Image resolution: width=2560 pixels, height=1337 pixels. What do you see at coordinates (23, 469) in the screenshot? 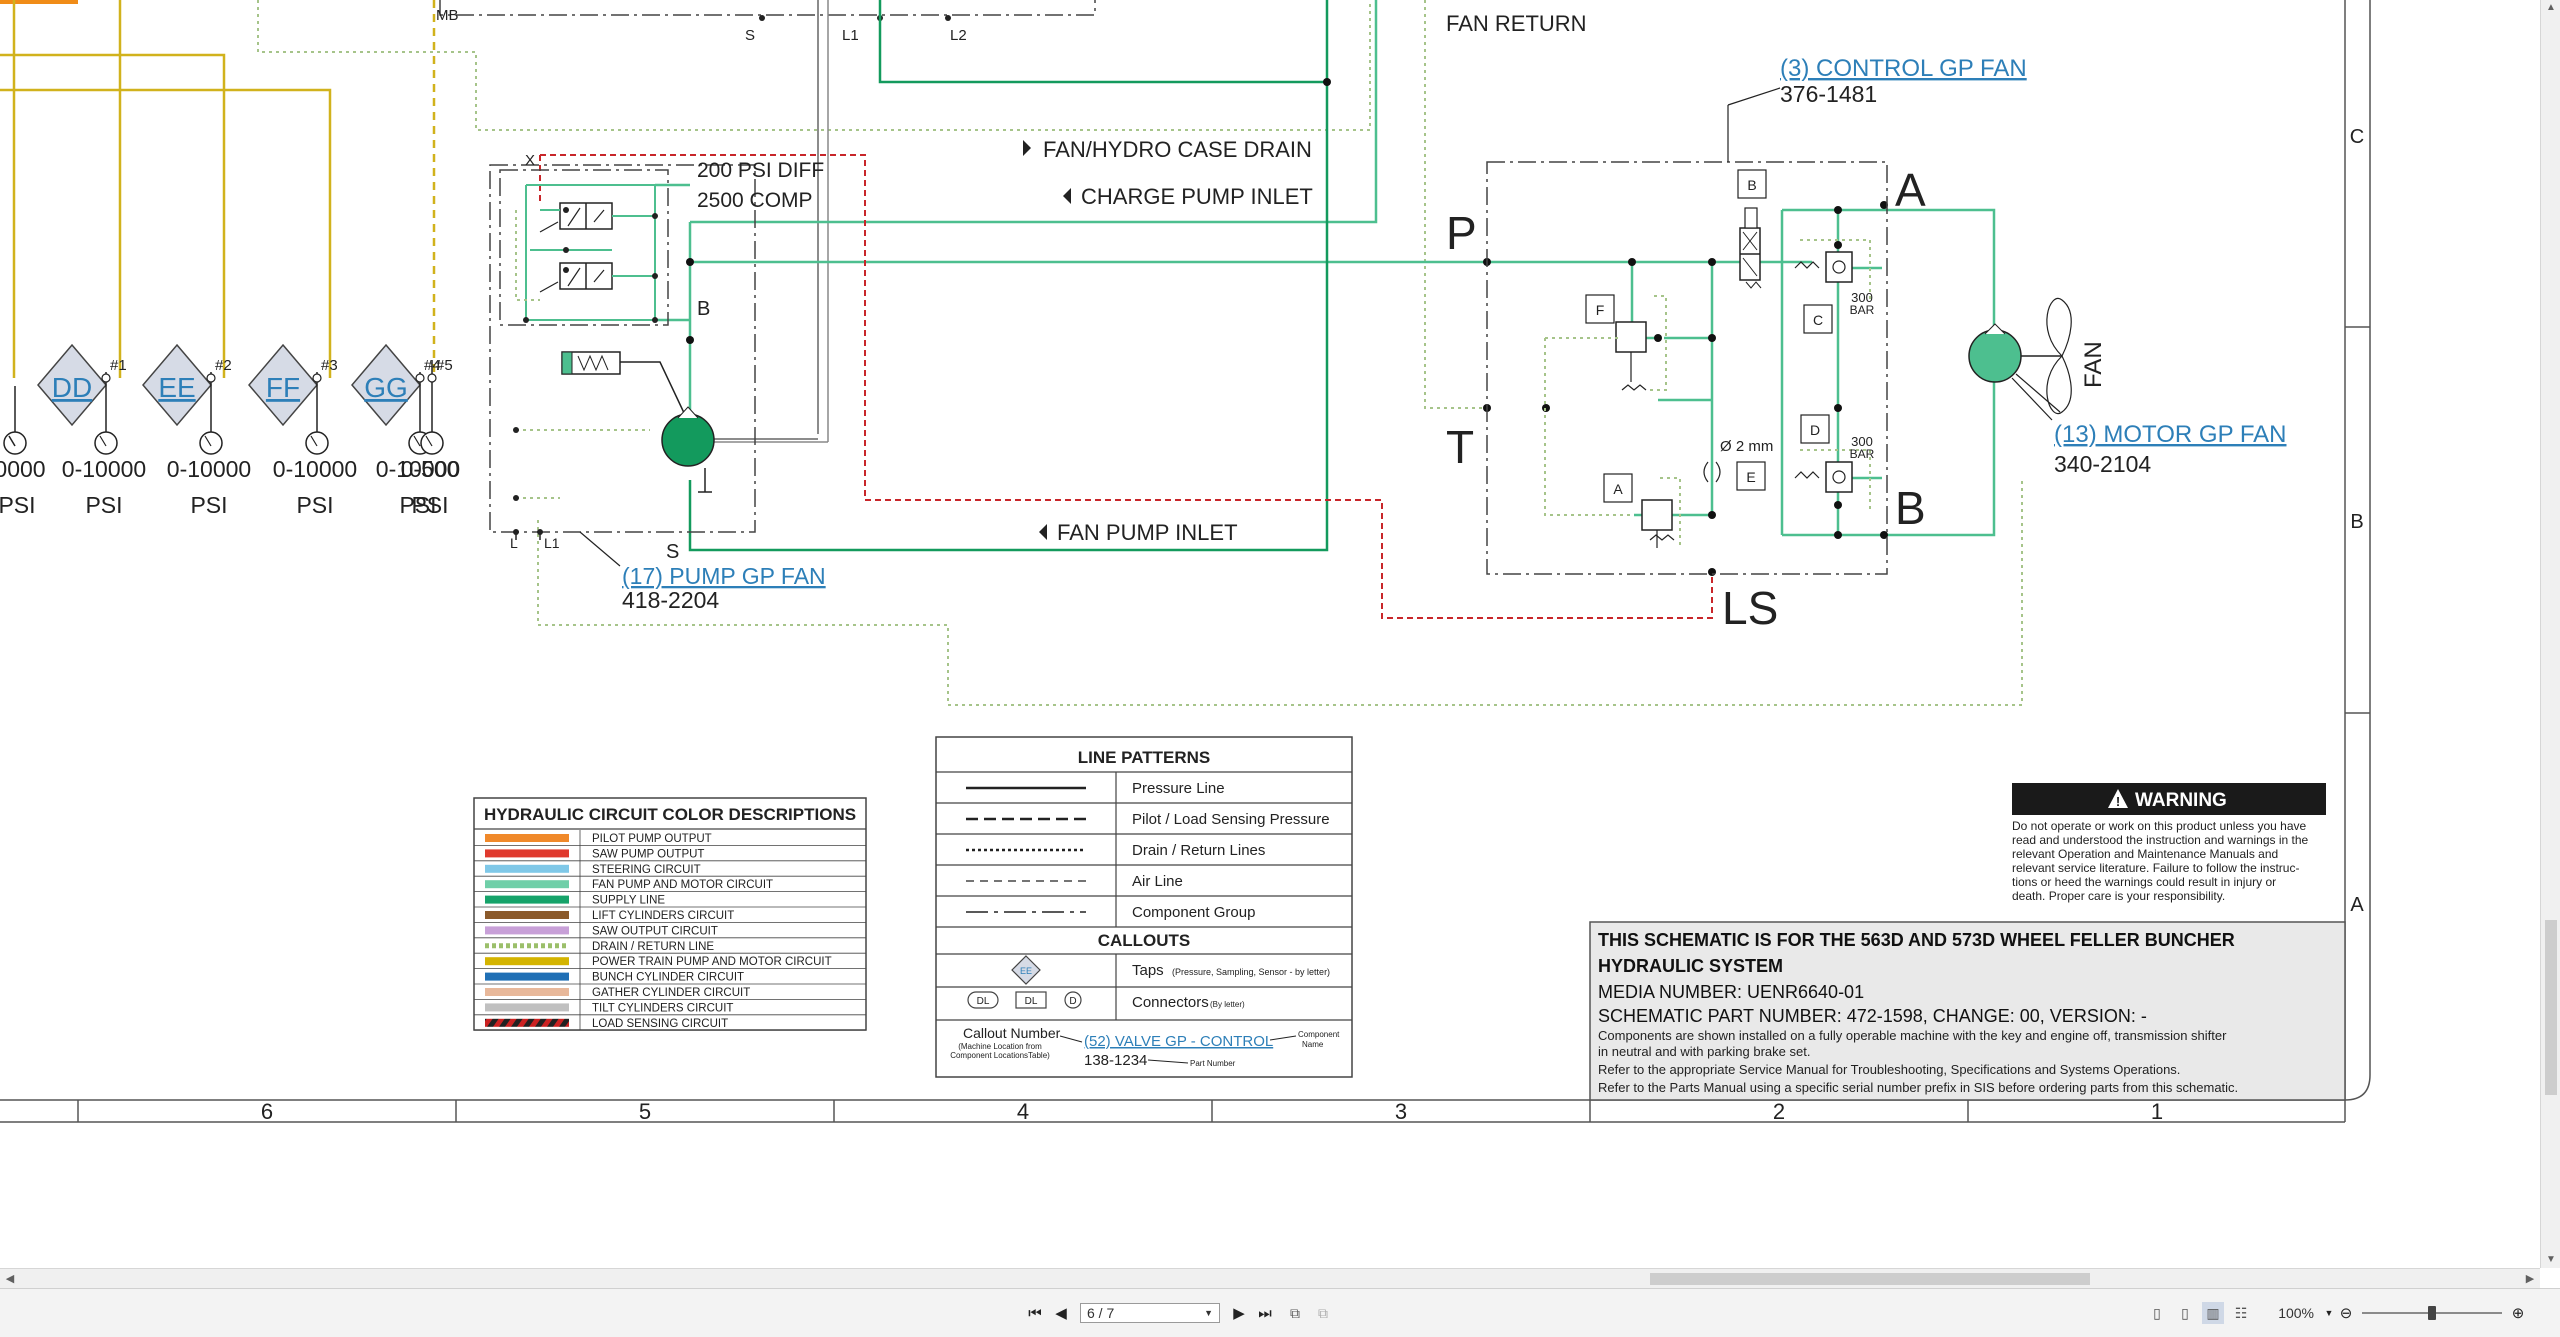
I see `svg-text: 0000` at bounding box center [23, 469].